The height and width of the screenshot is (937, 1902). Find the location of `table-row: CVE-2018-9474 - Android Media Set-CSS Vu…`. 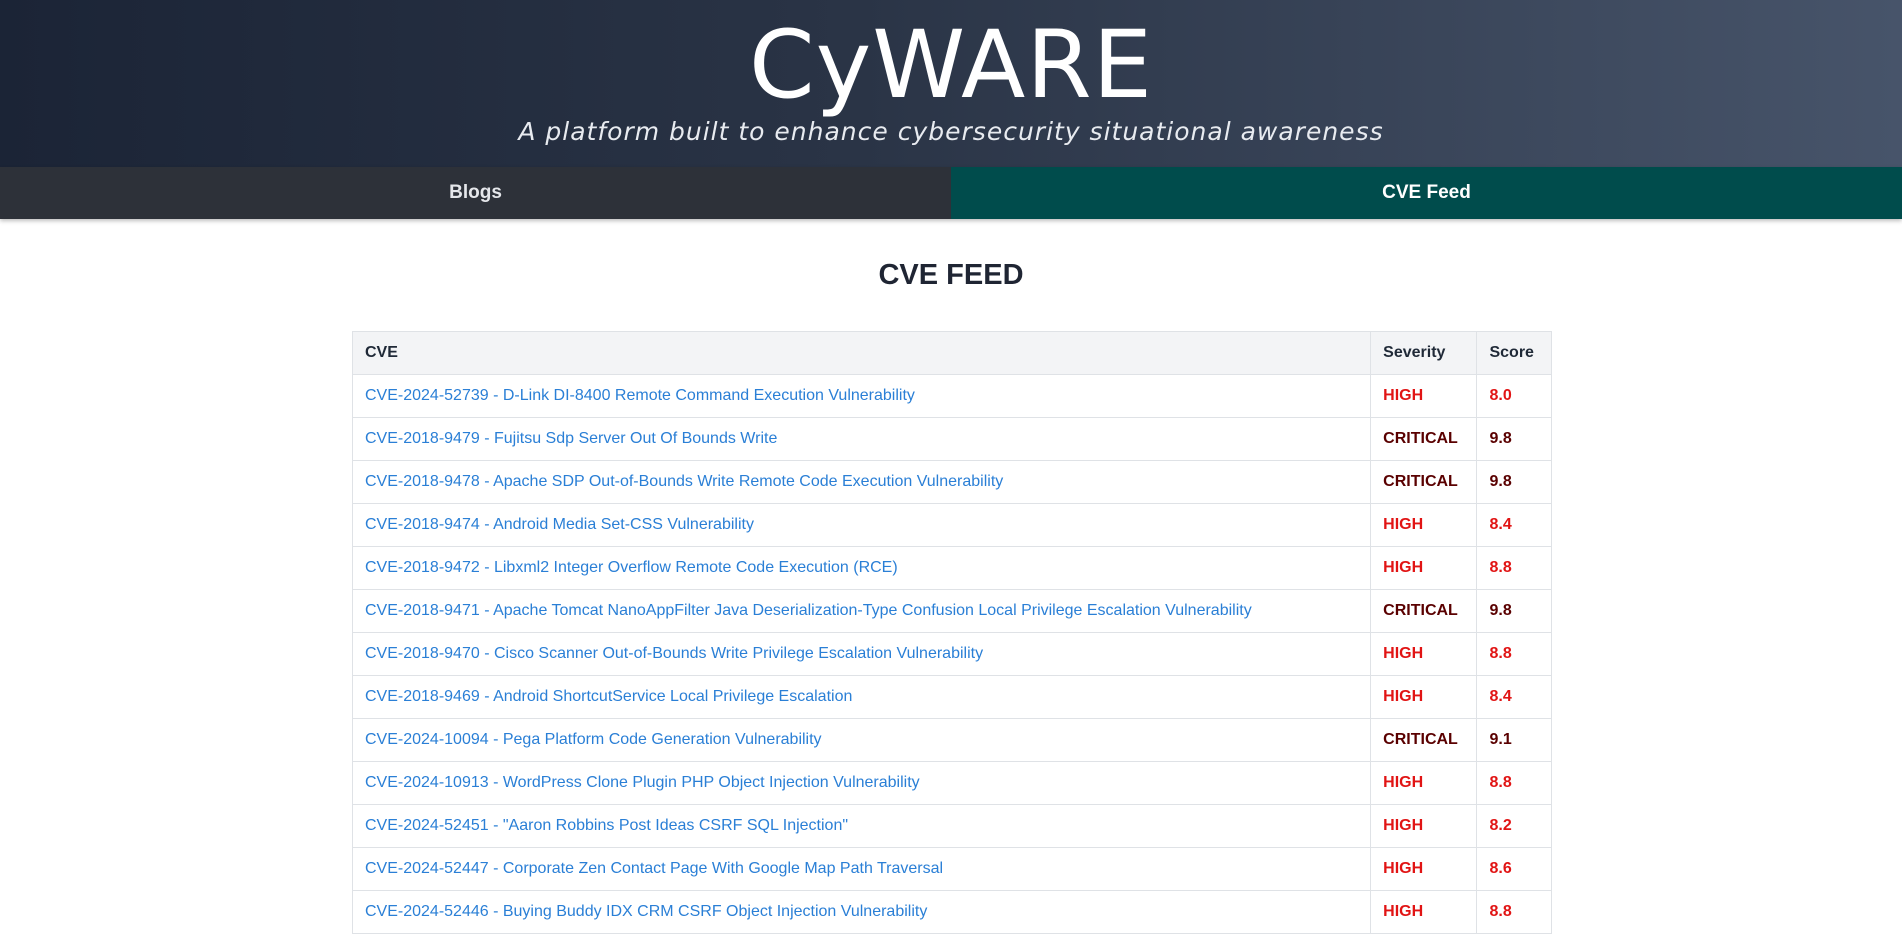

table-row: CVE-2018-9474 - Android Media Set-CSS Vu… is located at coordinates (951, 525).